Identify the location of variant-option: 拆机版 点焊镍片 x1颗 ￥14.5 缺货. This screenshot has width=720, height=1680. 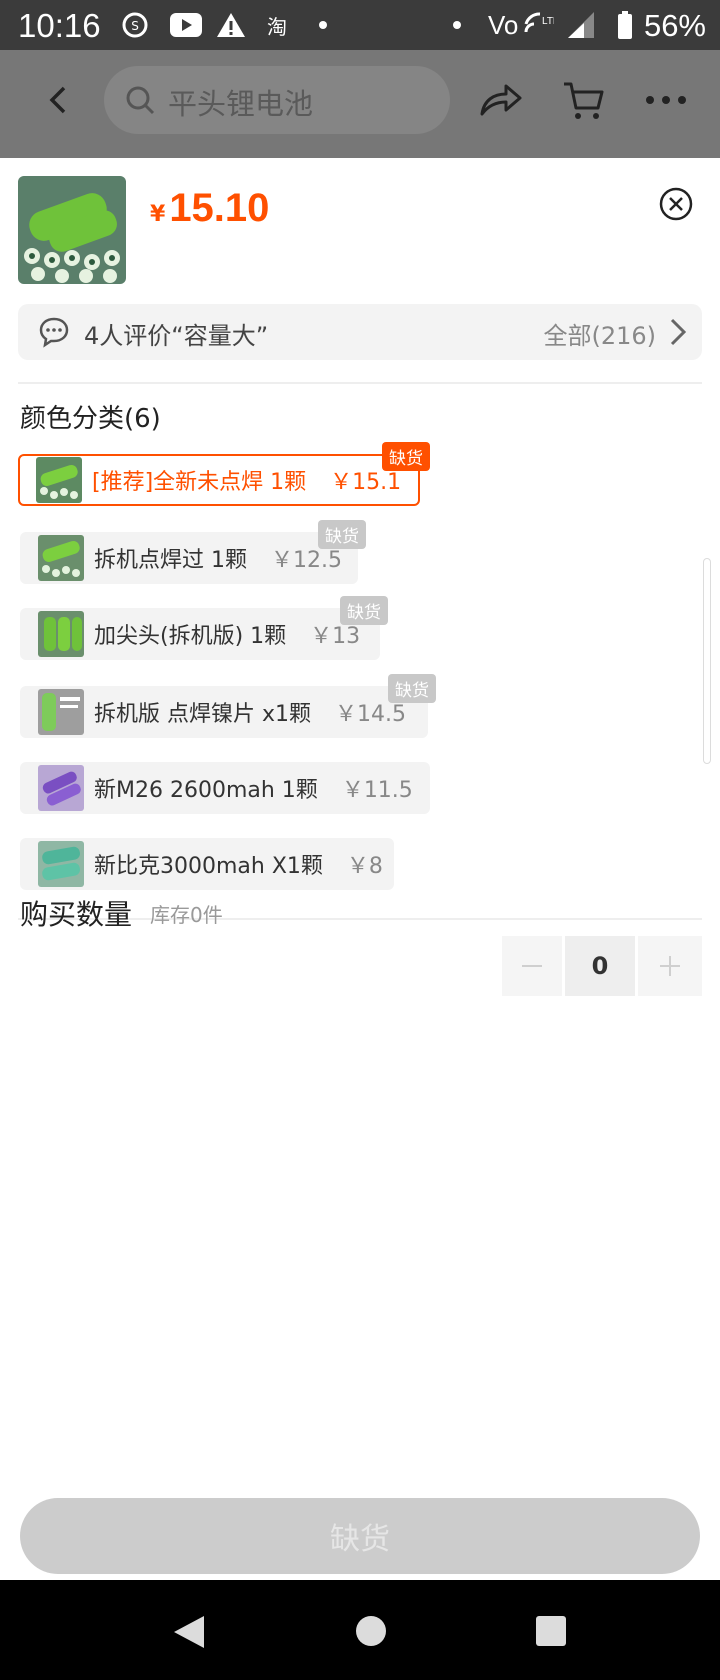
(228, 706).